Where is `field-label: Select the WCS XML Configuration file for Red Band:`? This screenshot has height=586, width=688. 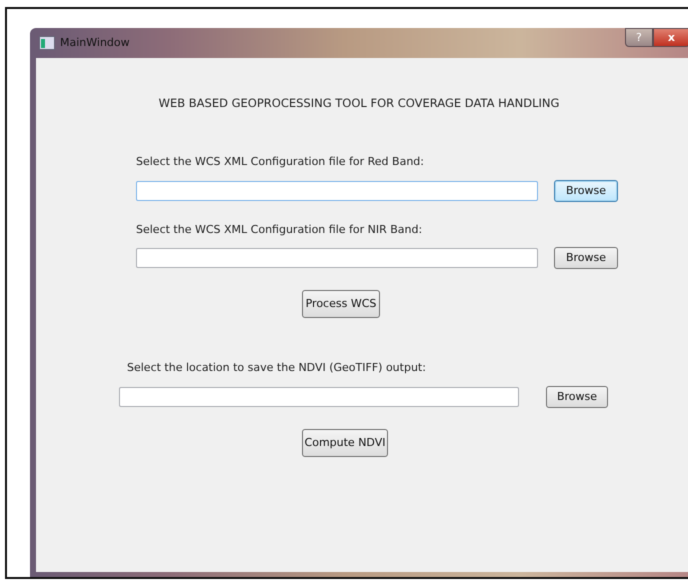 field-label: Select the WCS XML Configuration file for Red Band: is located at coordinates (280, 162).